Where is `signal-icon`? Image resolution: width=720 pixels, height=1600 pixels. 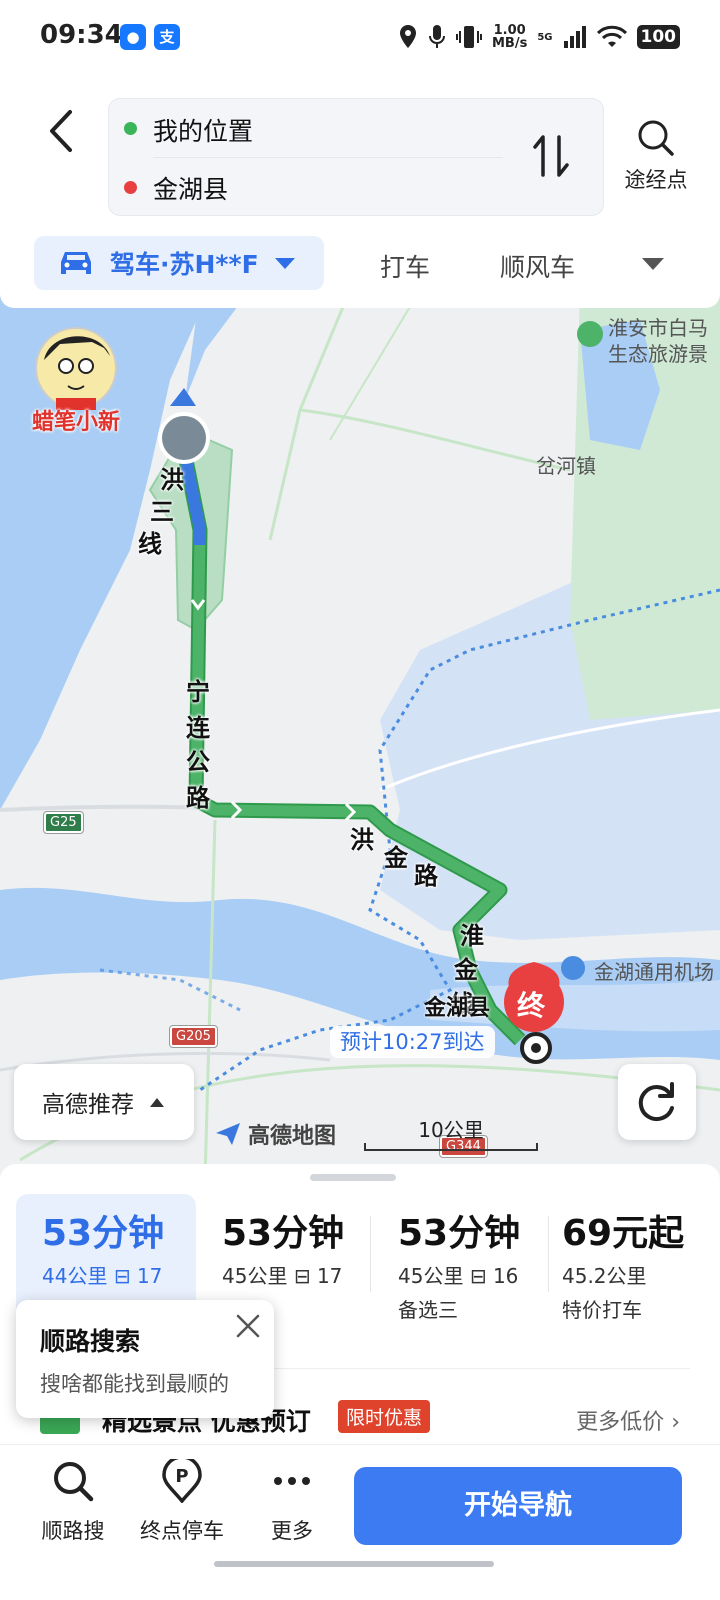
signal-icon is located at coordinates (574, 37).